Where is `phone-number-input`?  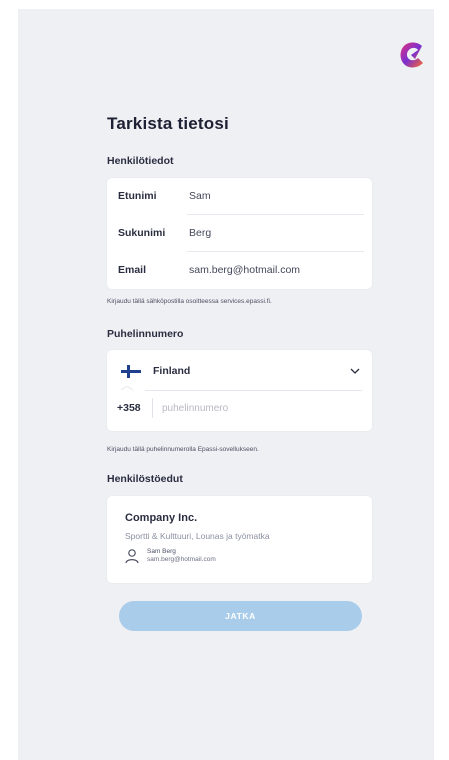
phone-number-input is located at coordinates (252, 408).